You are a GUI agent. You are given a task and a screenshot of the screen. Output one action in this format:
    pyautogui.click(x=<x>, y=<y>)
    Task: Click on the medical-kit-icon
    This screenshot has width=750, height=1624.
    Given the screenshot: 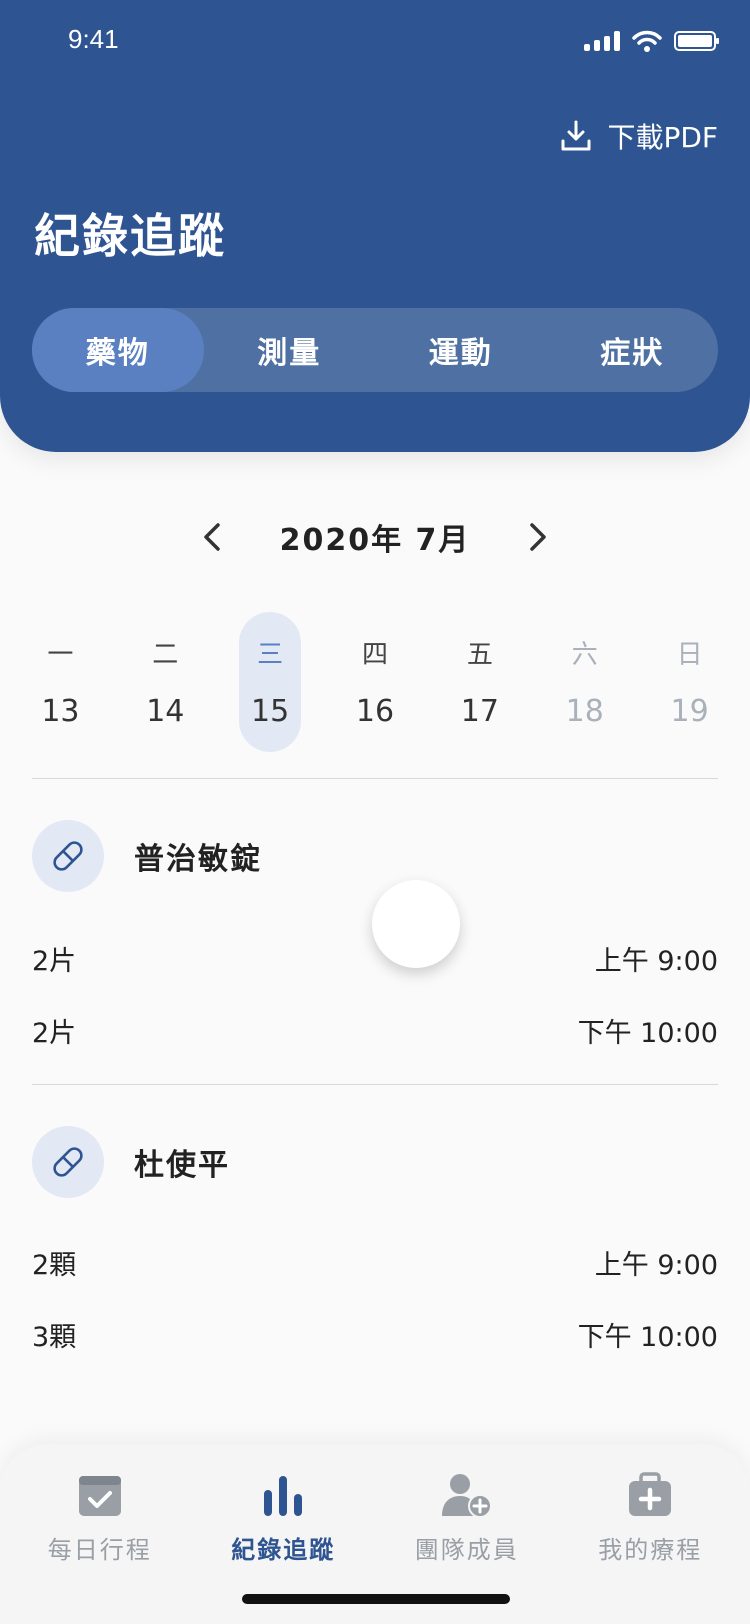 What is the action you would take?
    pyautogui.click(x=650, y=1493)
    